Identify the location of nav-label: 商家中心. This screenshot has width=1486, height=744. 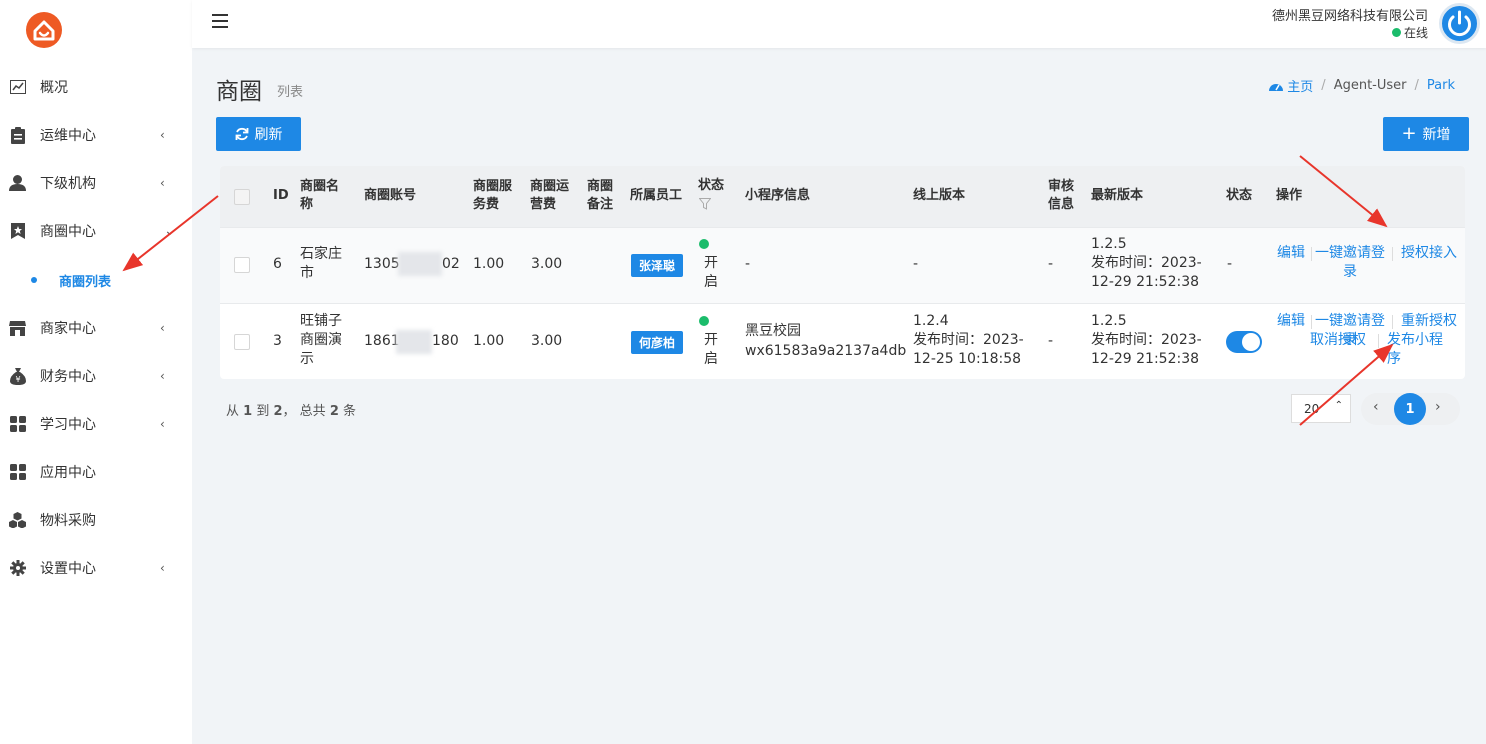
(68, 329).